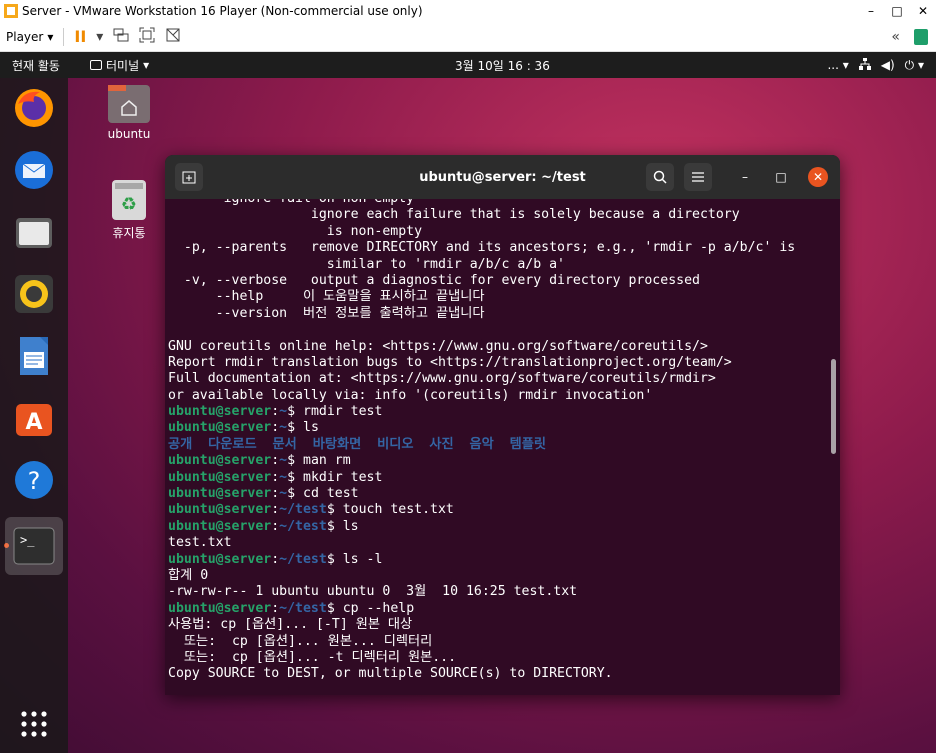 This screenshot has height=753, width=936. What do you see at coordinates (888, 65) in the screenshot?
I see `volume-icon: ◀)` at bounding box center [888, 65].